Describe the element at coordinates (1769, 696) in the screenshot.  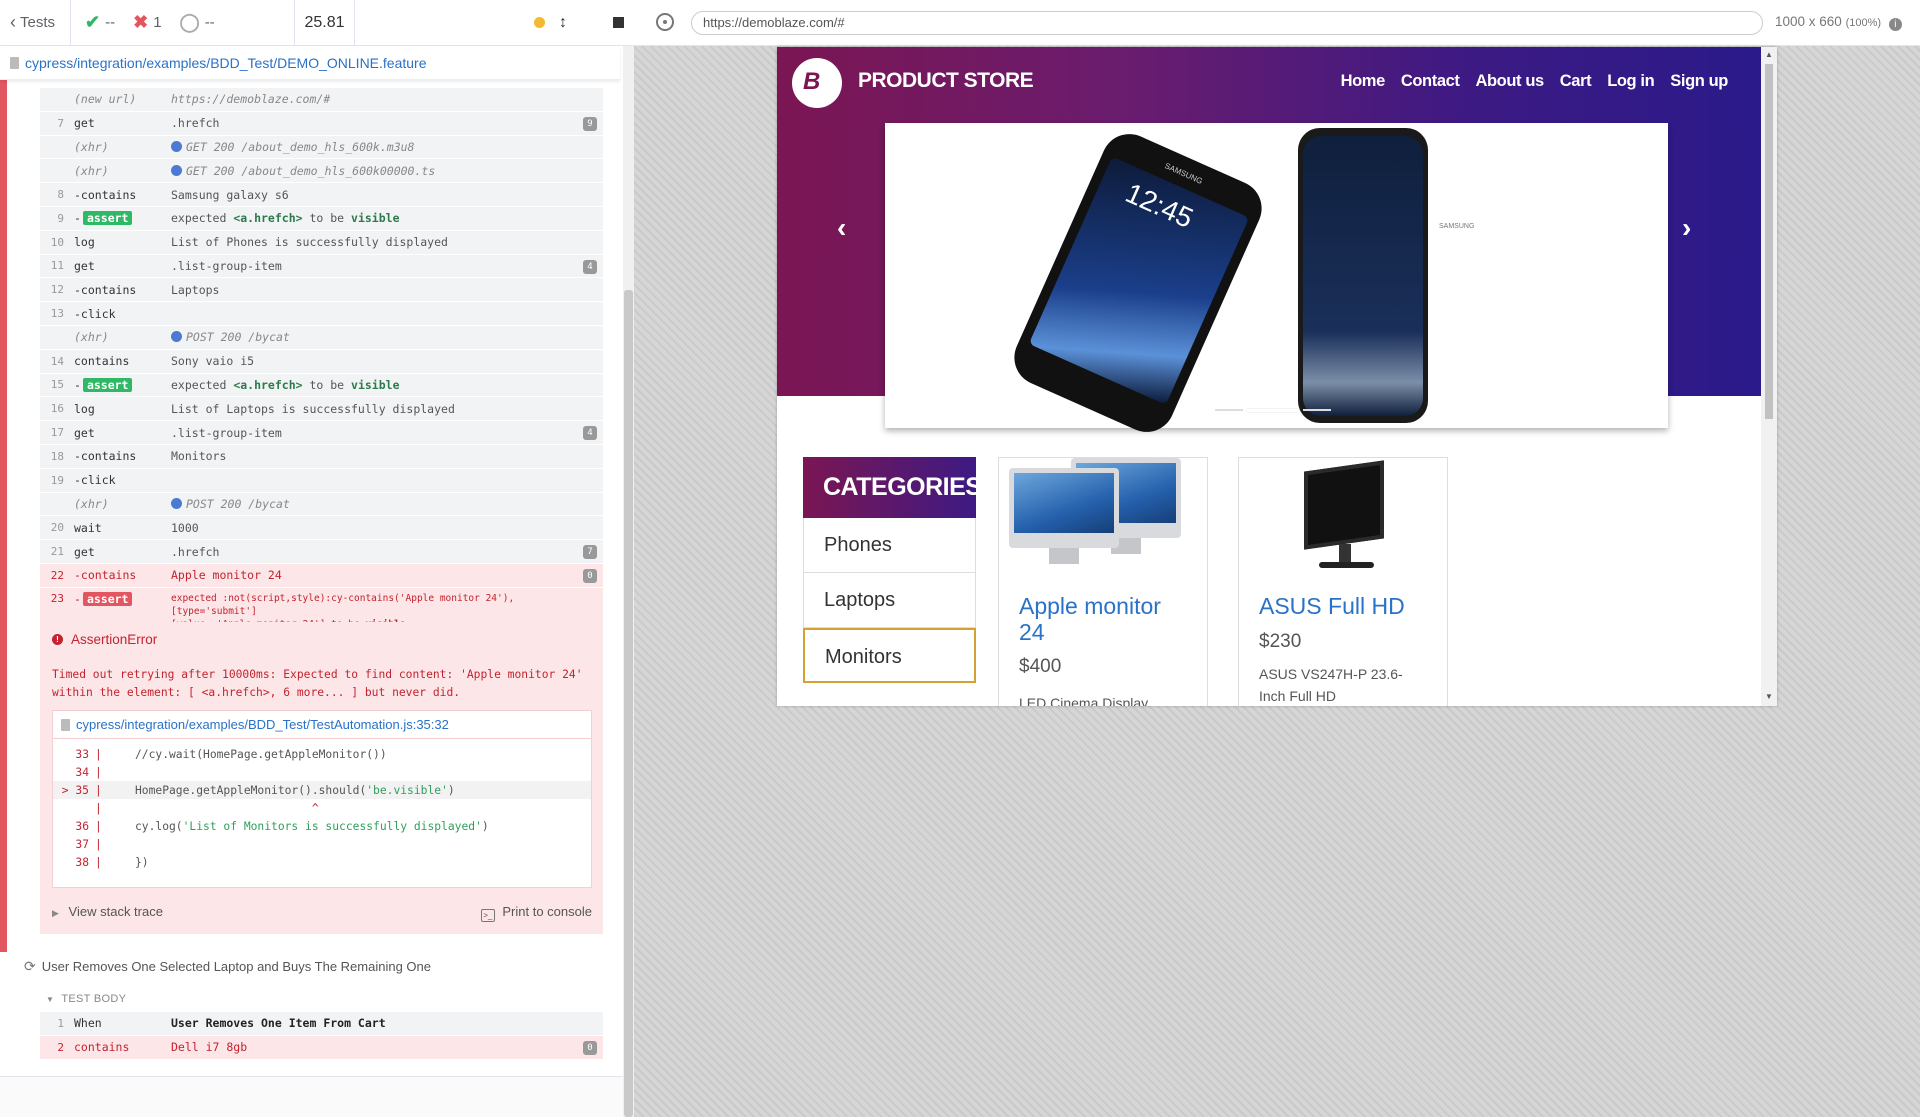
I see `scroll-down-icon: ▼` at that location.